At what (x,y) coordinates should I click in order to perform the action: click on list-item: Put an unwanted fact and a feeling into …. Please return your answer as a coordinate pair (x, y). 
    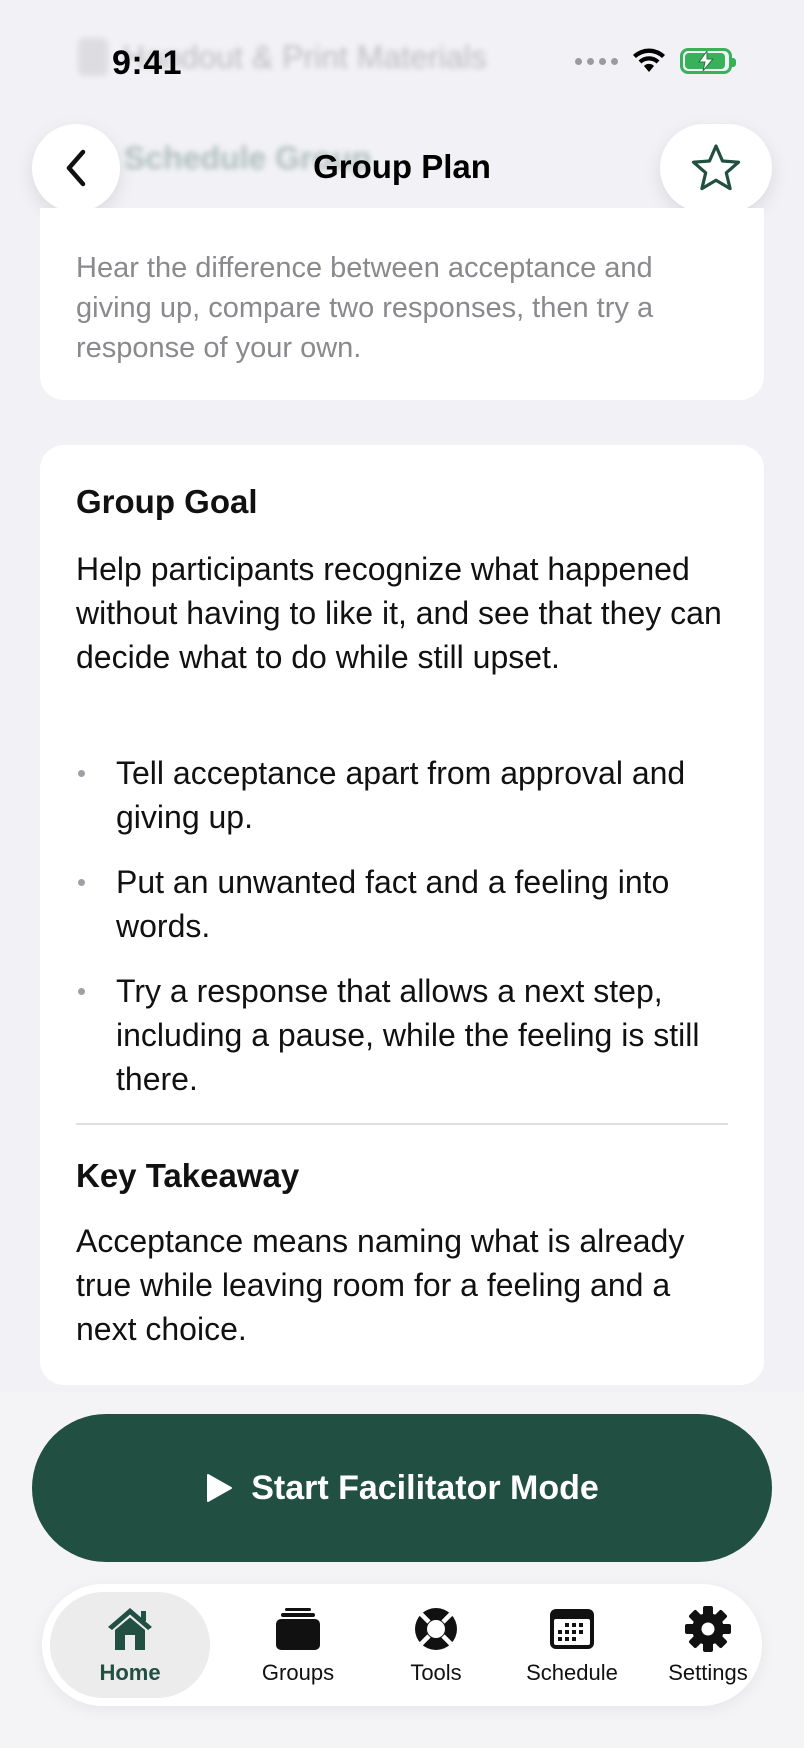
    Looking at the image, I should click on (402, 904).